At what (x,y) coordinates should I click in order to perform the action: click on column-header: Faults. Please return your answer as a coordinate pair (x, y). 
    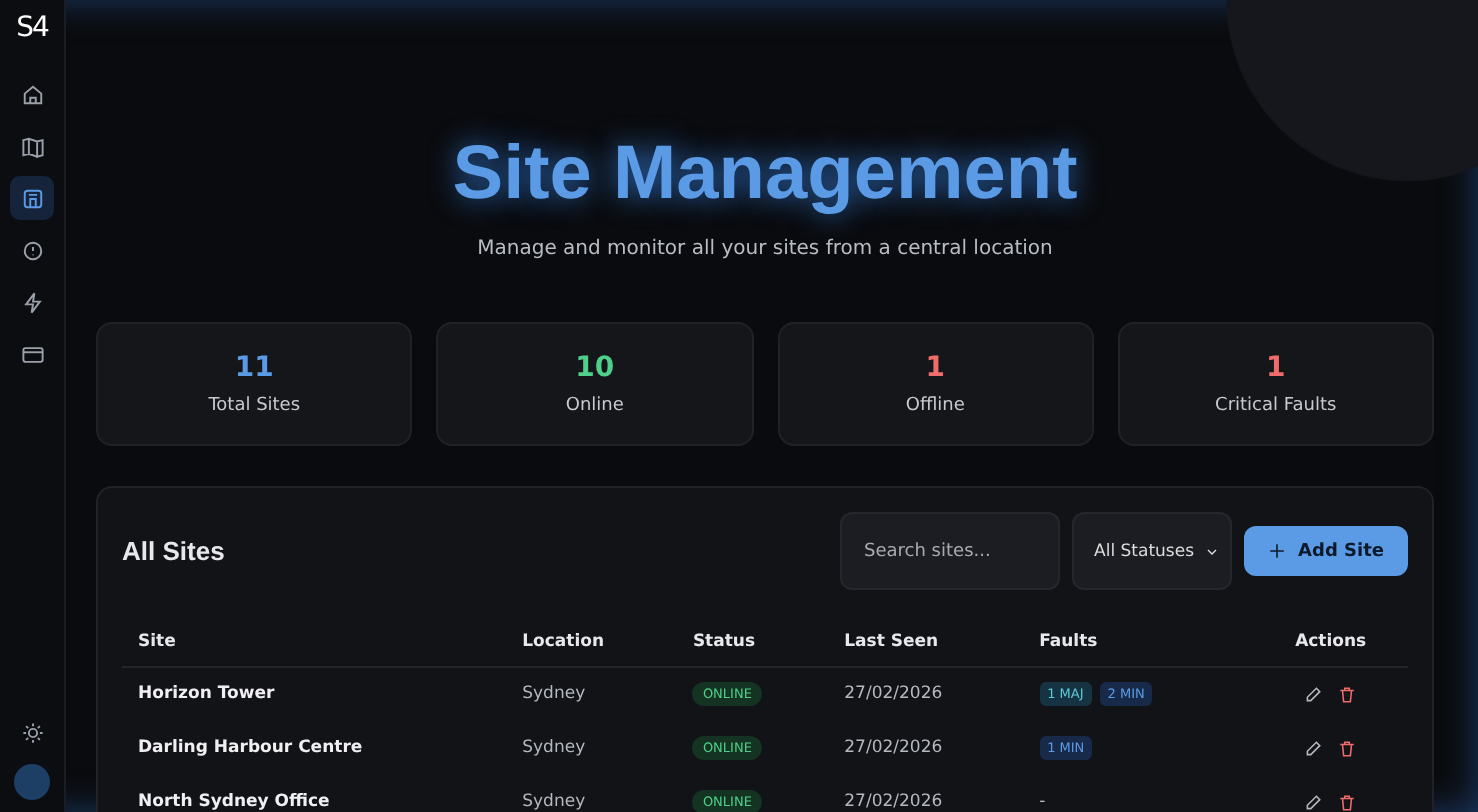
    Looking at the image, I should click on (1138, 642).